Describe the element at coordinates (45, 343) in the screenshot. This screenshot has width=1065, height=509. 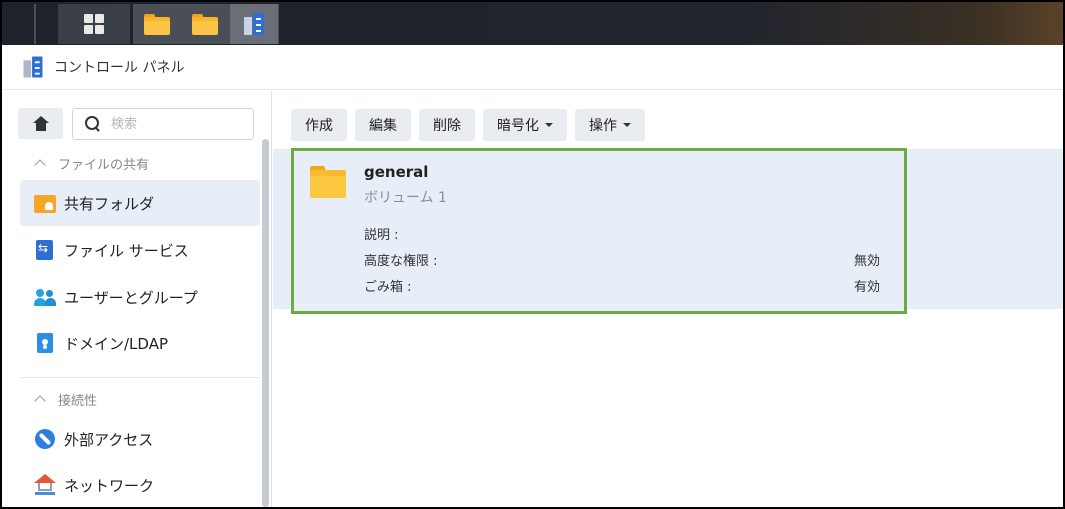
I see `domain-ldap-icon` at that location.